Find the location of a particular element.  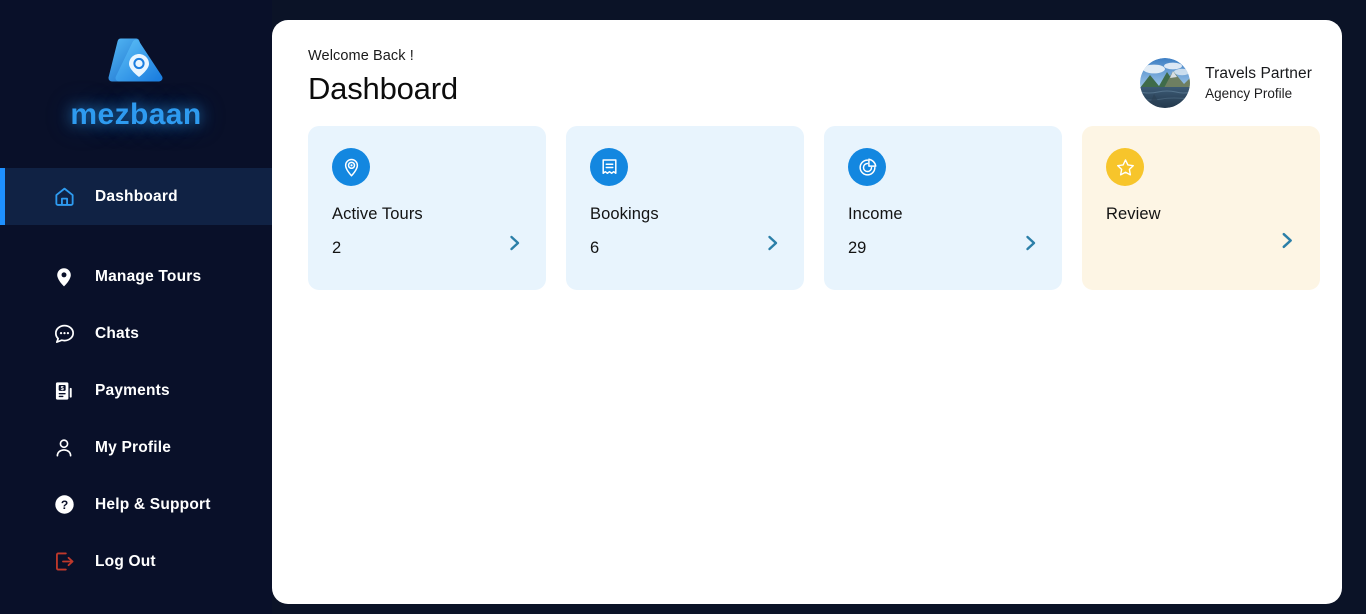

sidebar-item-label: My Profile is located at coordinates (133, 447).